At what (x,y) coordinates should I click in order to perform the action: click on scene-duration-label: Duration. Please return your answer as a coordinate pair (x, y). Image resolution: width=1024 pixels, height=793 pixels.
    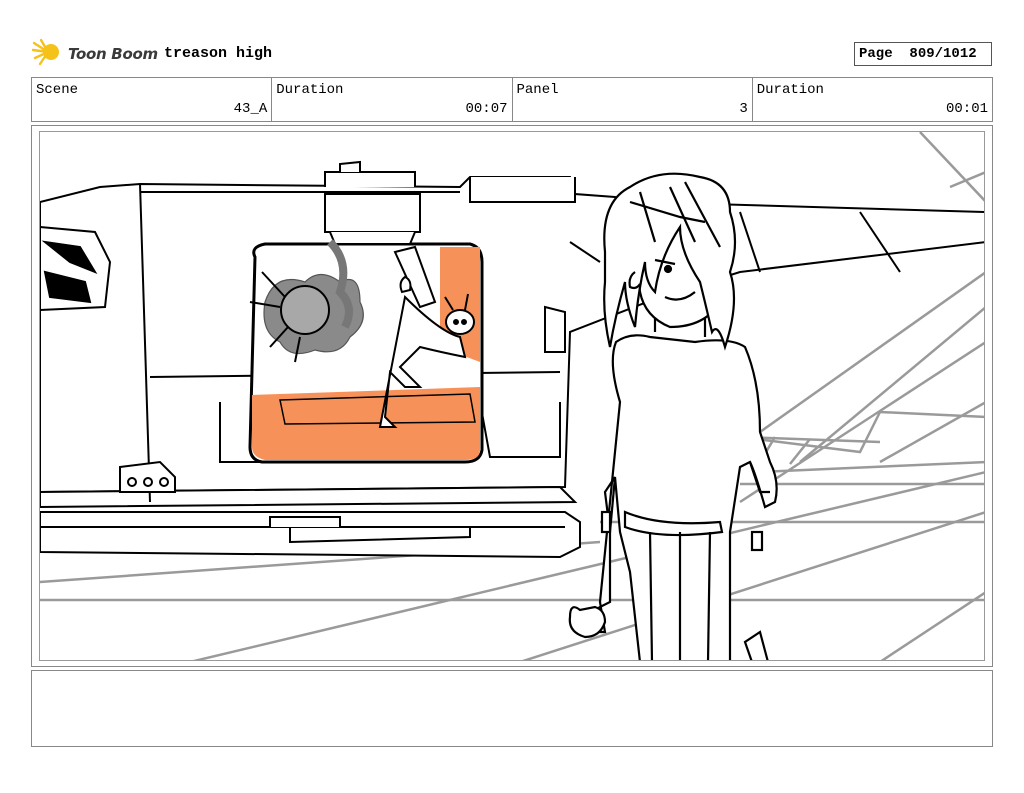
    Looking at the image, I should click on (310, 90).